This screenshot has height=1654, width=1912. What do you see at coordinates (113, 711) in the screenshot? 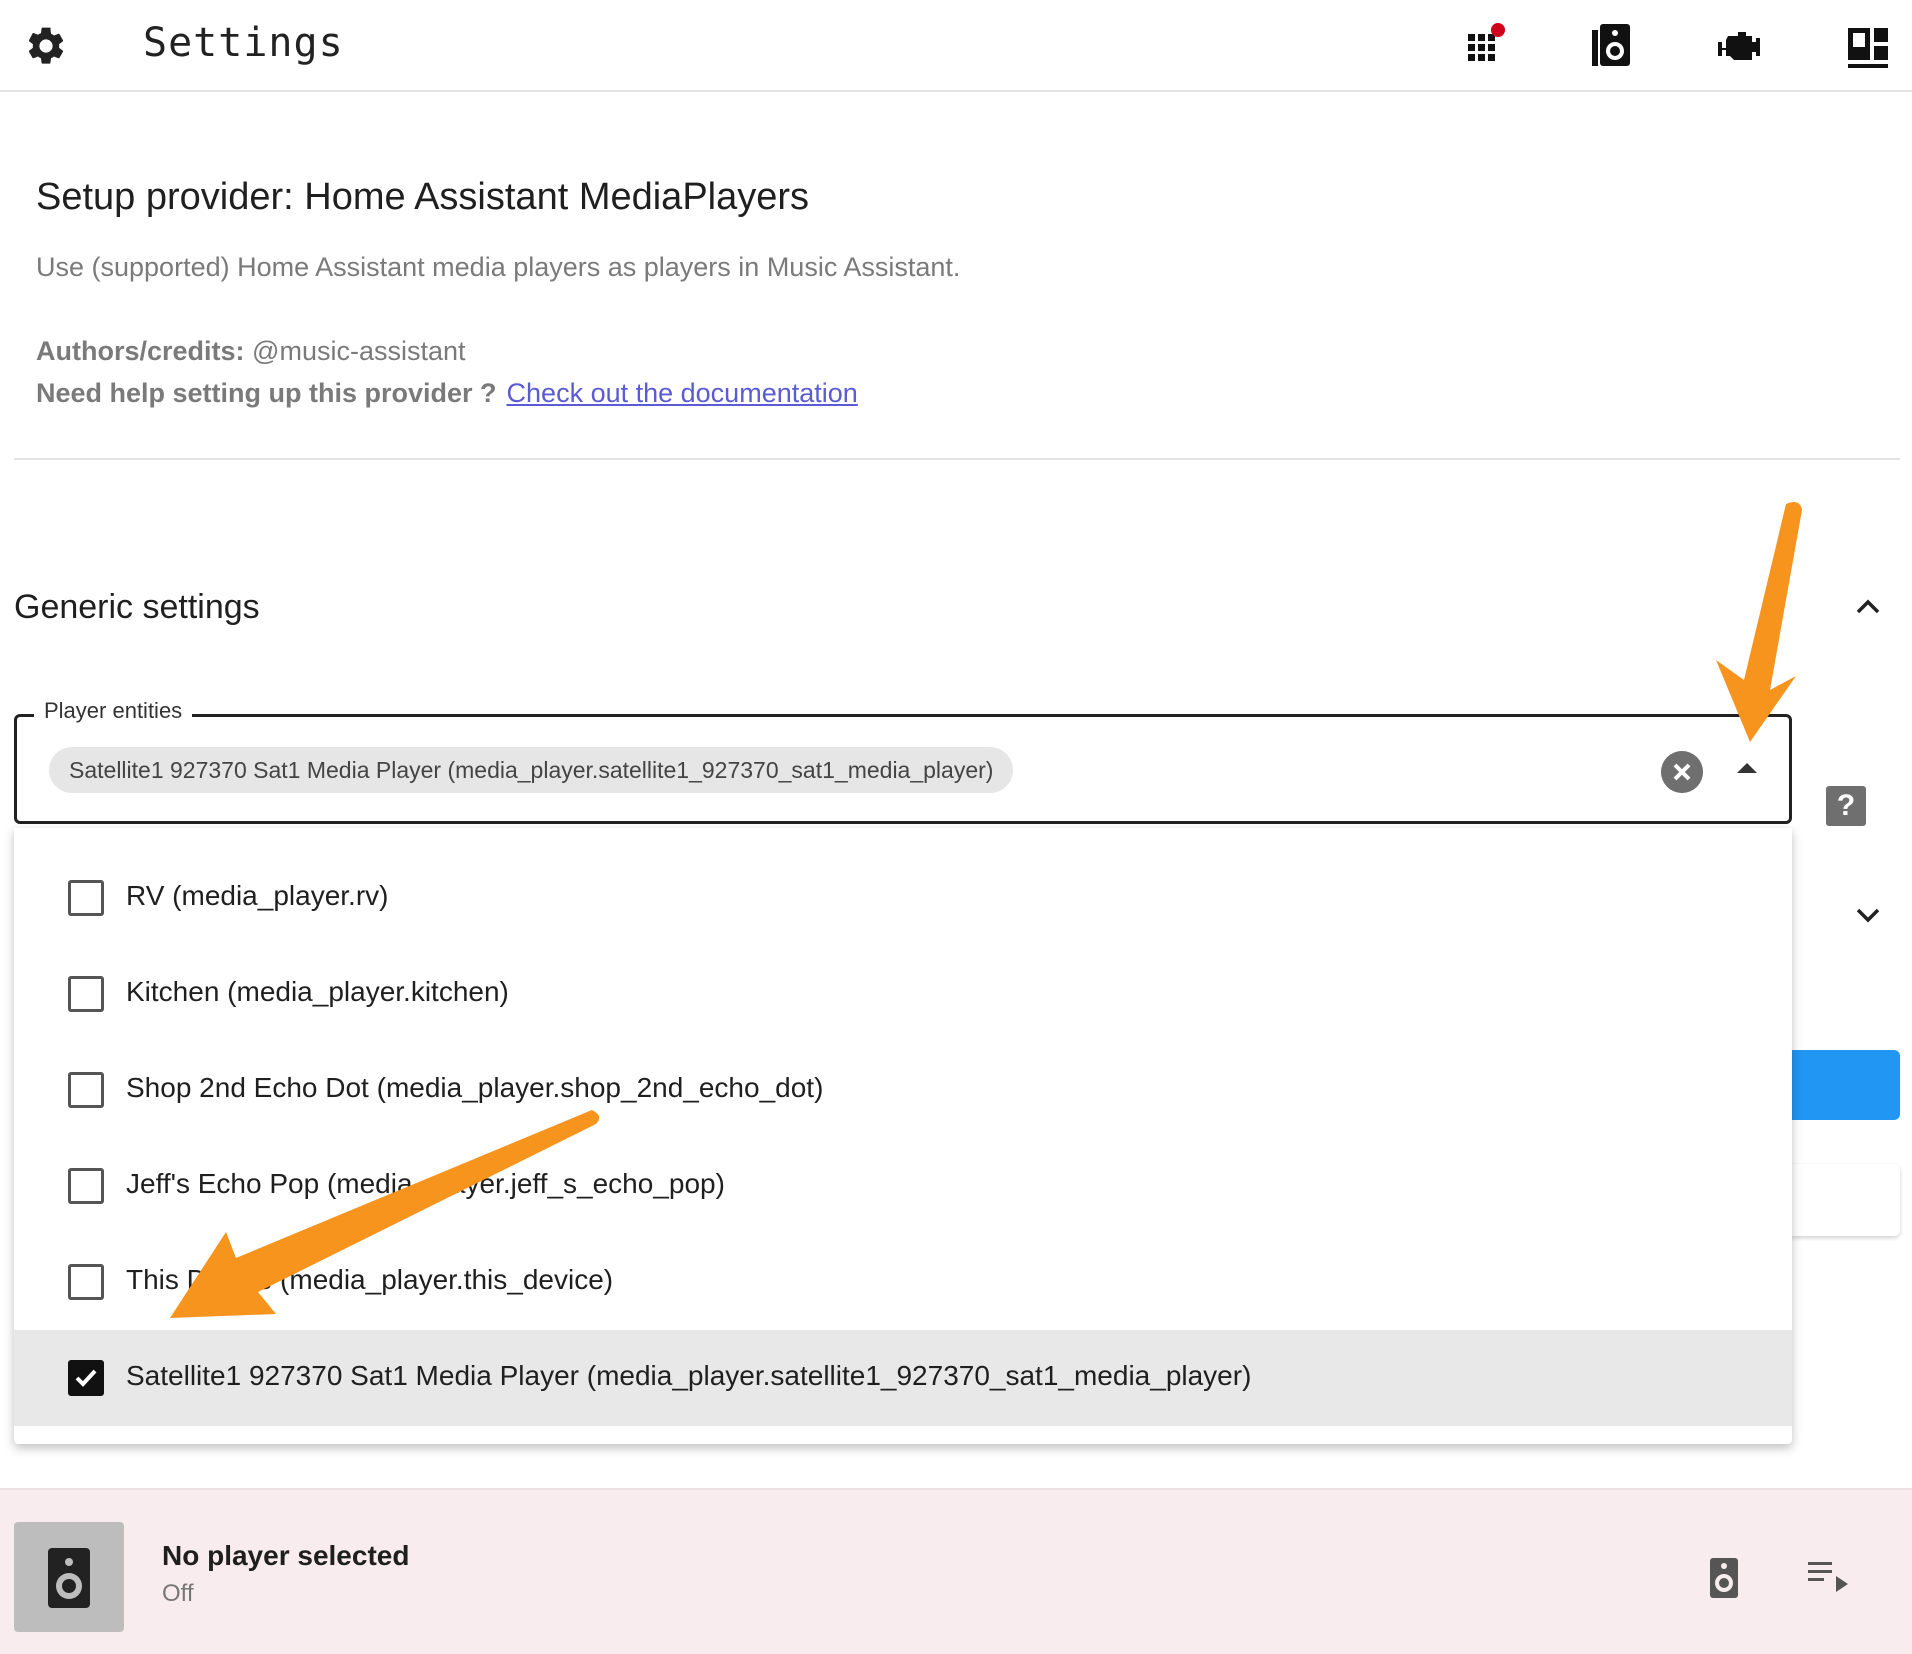
I see `player-entities-label: Player entities` at bounding box center [113, 711].